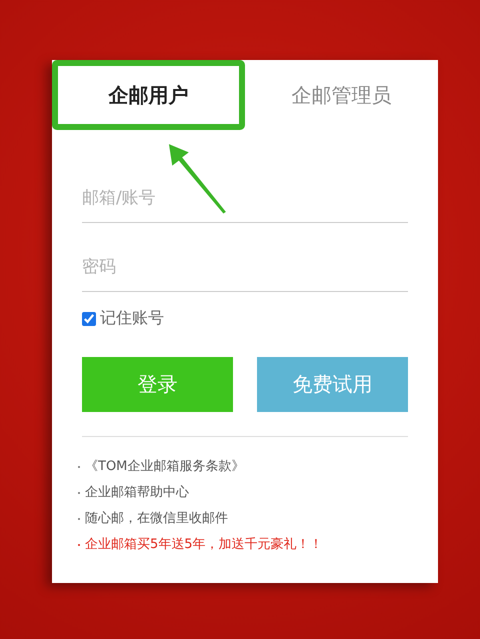 Image resolution: width=480 pixels, height=639 pixels. I want to click on link: 《TOM企业邮箱服务条款》, so click(164, 466).